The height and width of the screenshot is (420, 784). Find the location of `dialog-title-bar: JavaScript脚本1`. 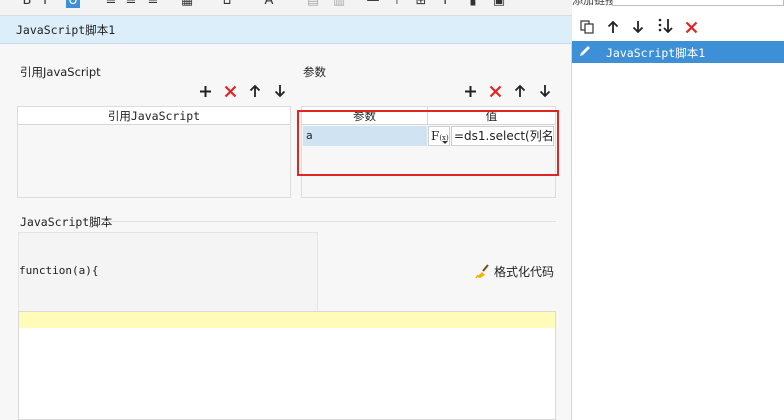

dialog-title-bar: JavaScript脚本1 is located at coordinates (286, 30).